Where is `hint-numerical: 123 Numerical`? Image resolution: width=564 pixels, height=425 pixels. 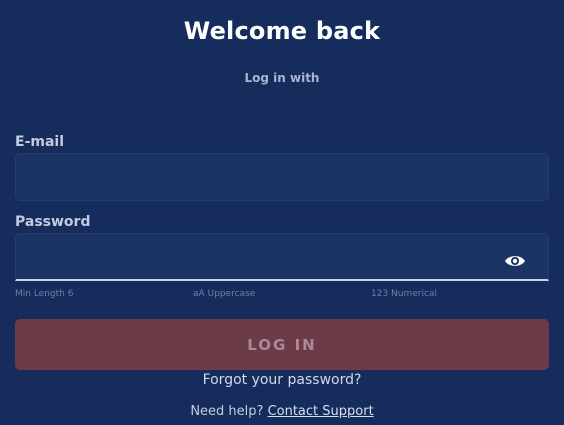 hint-numerical: 123 Numerical is located at coordinates (404, 294).